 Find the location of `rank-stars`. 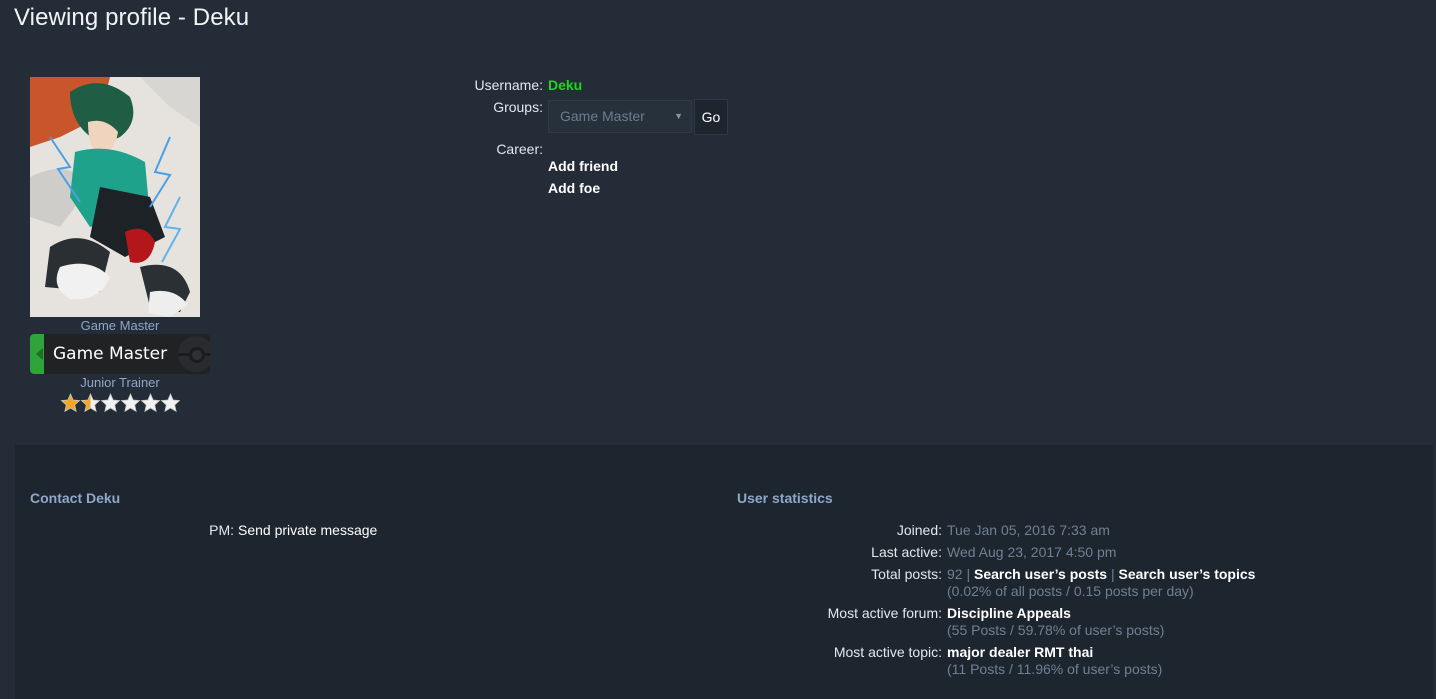

rank-stars is located at coordinates (120, 404).